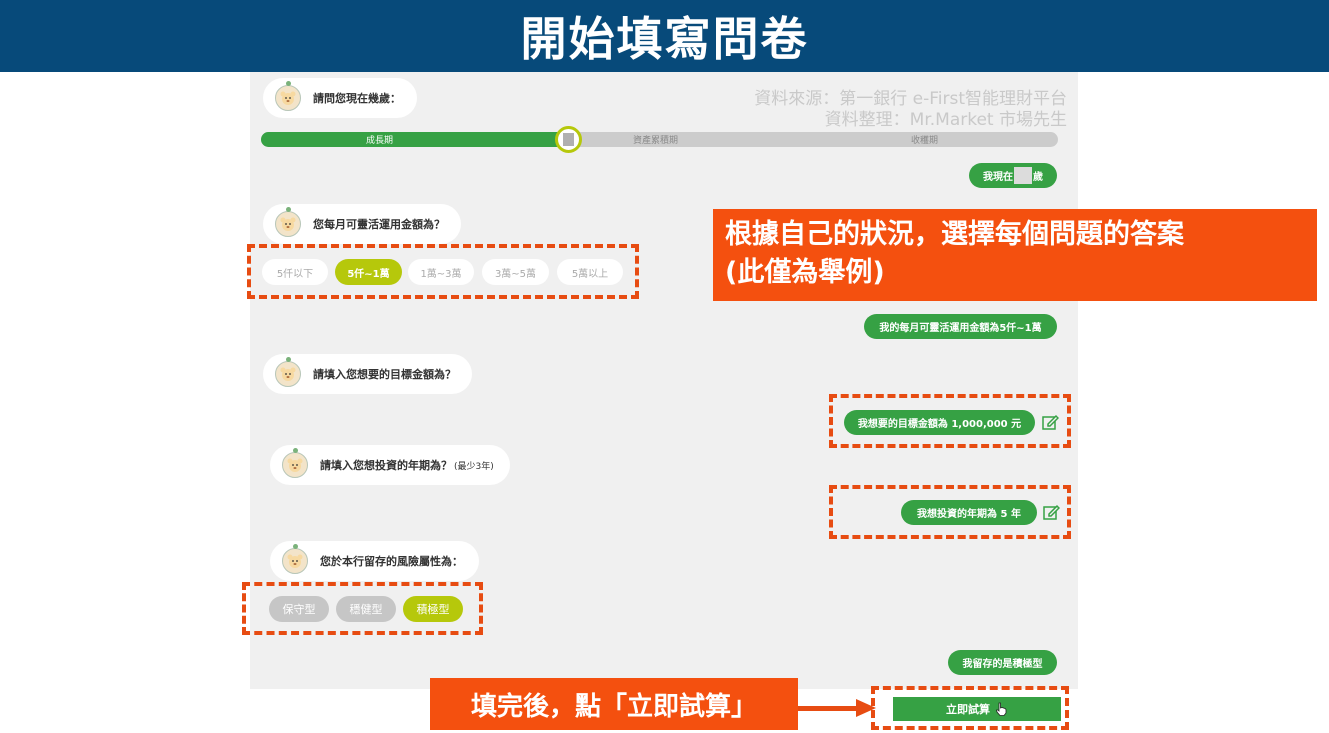 Image resolution: width=1329 pixels, height=733 pixels. Describe the element at coordinates (945, 120) in the screenshot. I see `source-note-author: 資料整理：Mr.Market 市場先生` at that location.